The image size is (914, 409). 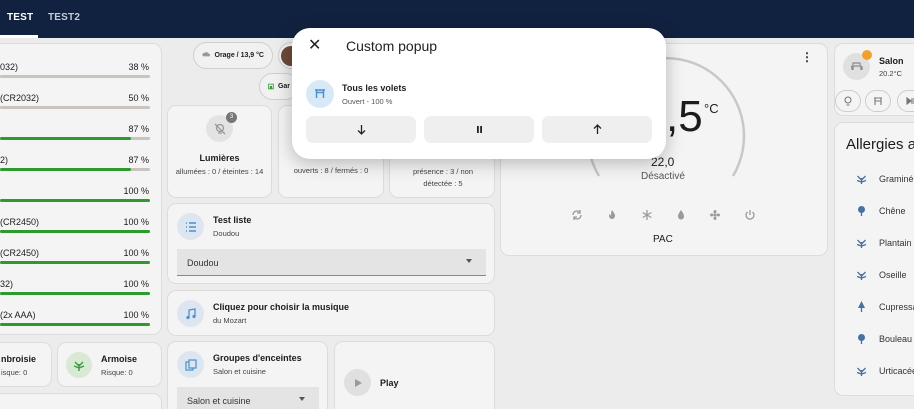 I want to click on play-card: Play, so click(x=414, y=375).